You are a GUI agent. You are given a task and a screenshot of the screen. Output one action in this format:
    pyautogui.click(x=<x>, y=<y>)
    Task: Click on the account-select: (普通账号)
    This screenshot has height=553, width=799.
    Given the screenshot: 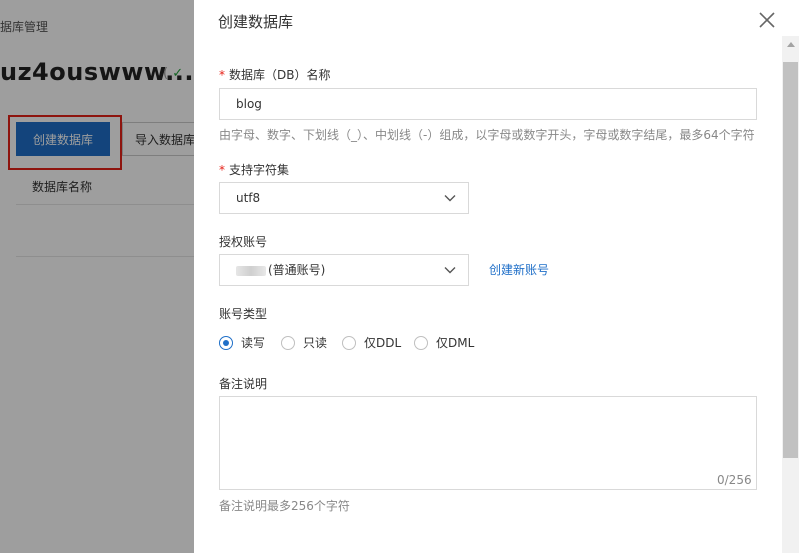 What is the action you would take?
    pyautogui.click(x=344, y=270)
    